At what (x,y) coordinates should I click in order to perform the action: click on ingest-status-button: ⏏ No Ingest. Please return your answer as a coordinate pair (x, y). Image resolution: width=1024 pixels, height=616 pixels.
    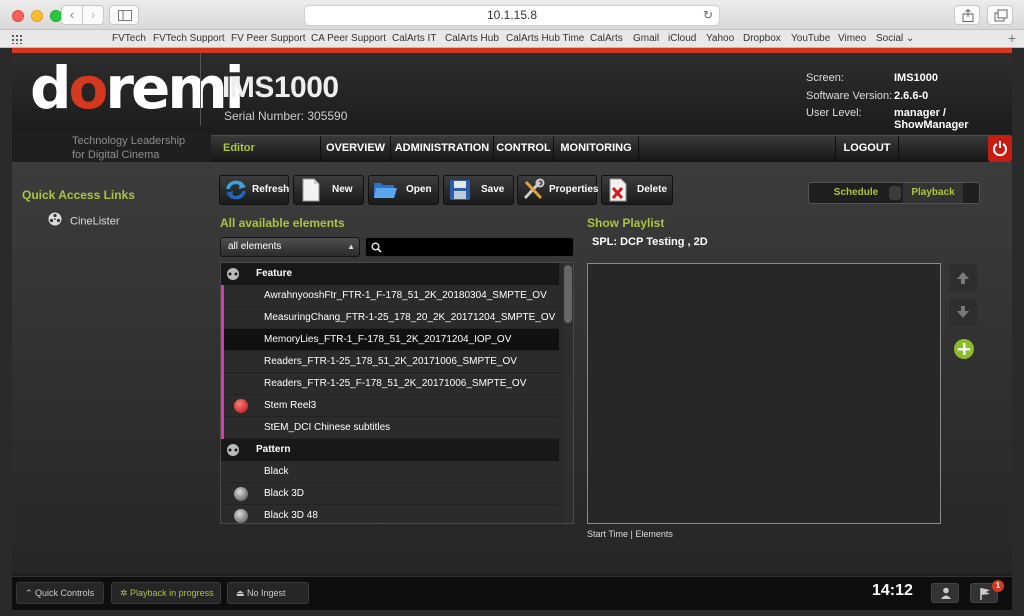
    Looking at the image, I should click on (268, 593).